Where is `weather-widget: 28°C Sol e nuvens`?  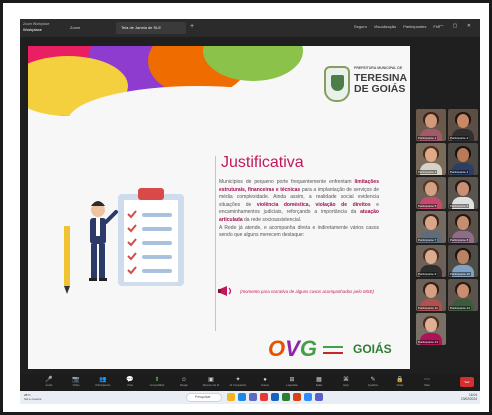 weather-widget: 28°C Sol e nuvens is located at coordinates (32, 397).